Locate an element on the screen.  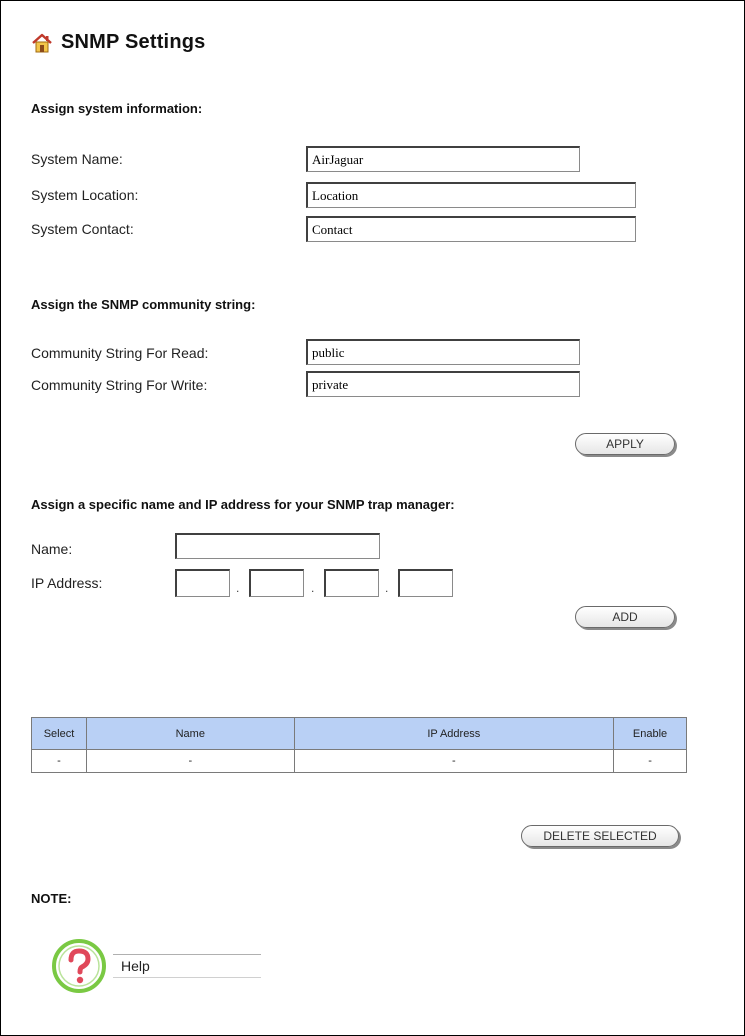
community-write-label: Community String For Write: is located at coordinates (119, 385).